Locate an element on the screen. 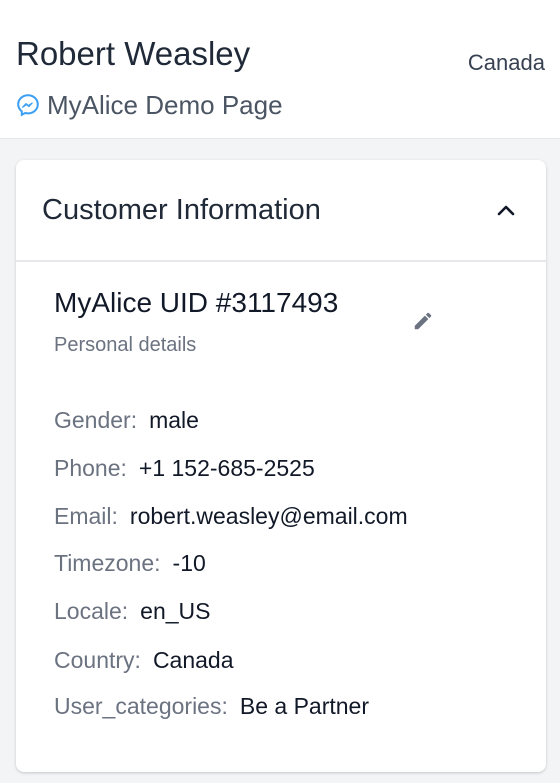 This screenshot has width=560, height=783. channel-info: MyAlice Demo Page is located at coordinates (149, 105).